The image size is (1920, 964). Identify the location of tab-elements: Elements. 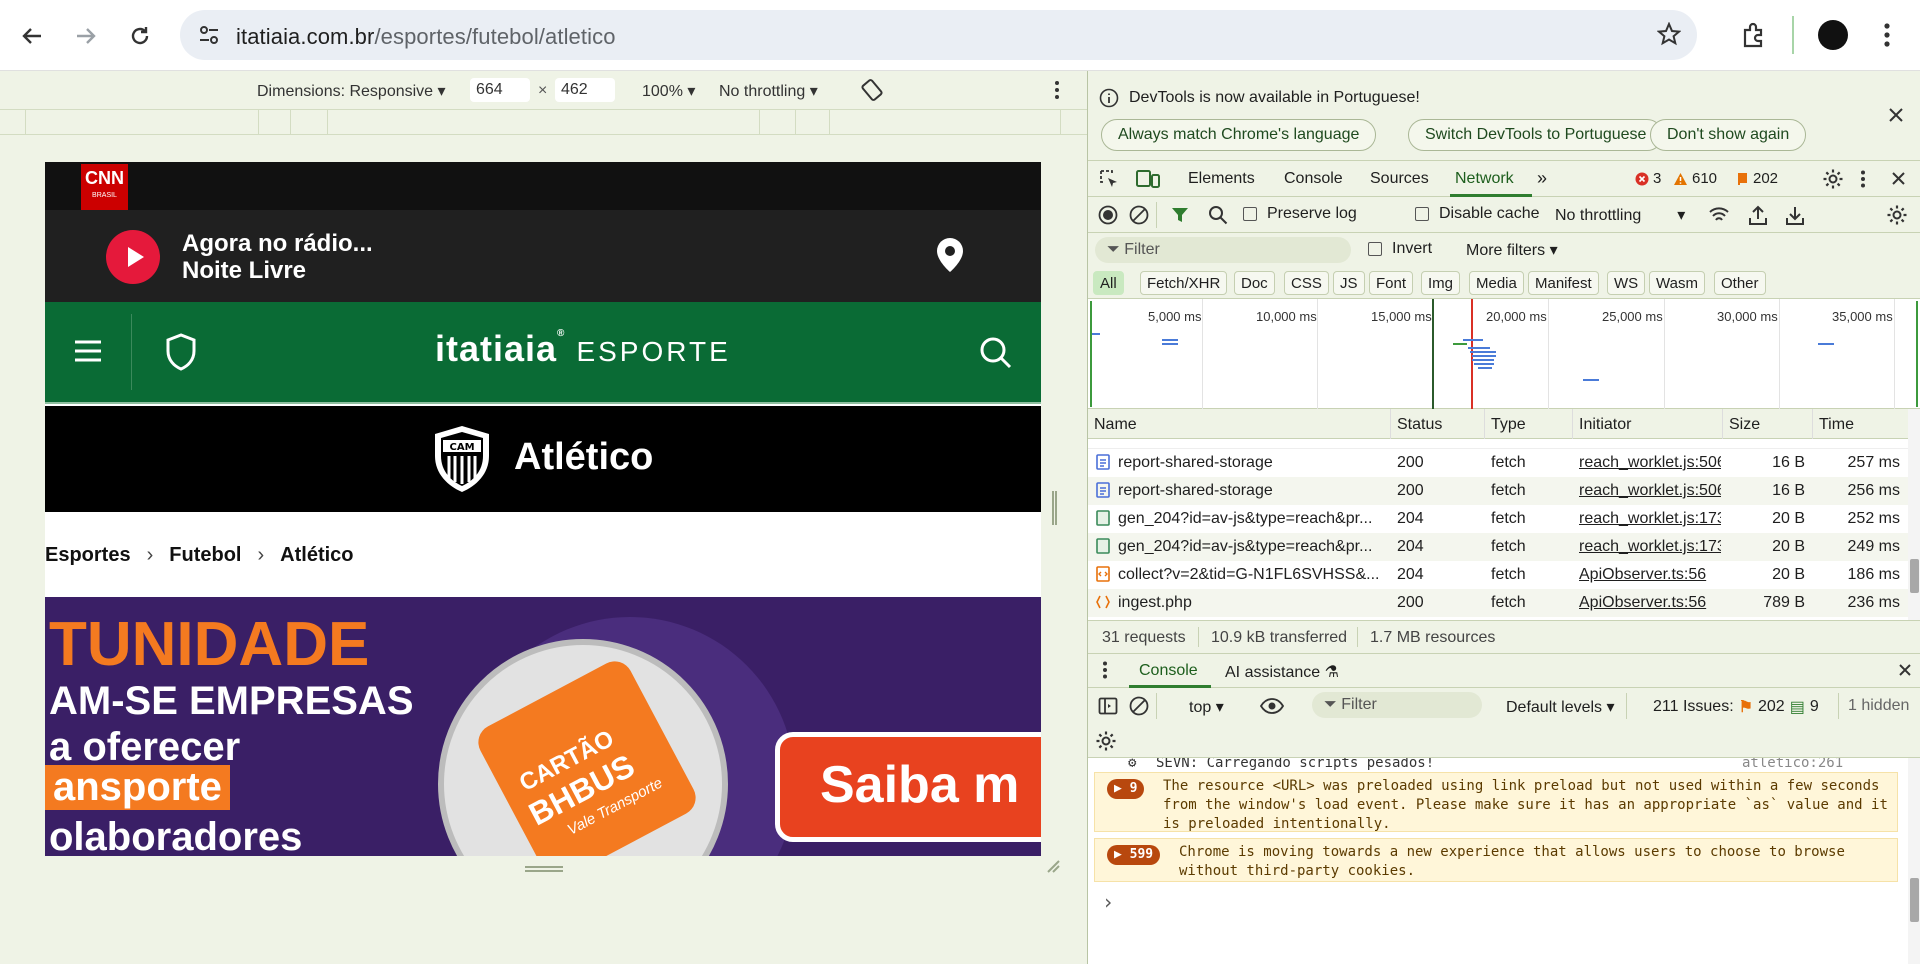
(1221, 179).